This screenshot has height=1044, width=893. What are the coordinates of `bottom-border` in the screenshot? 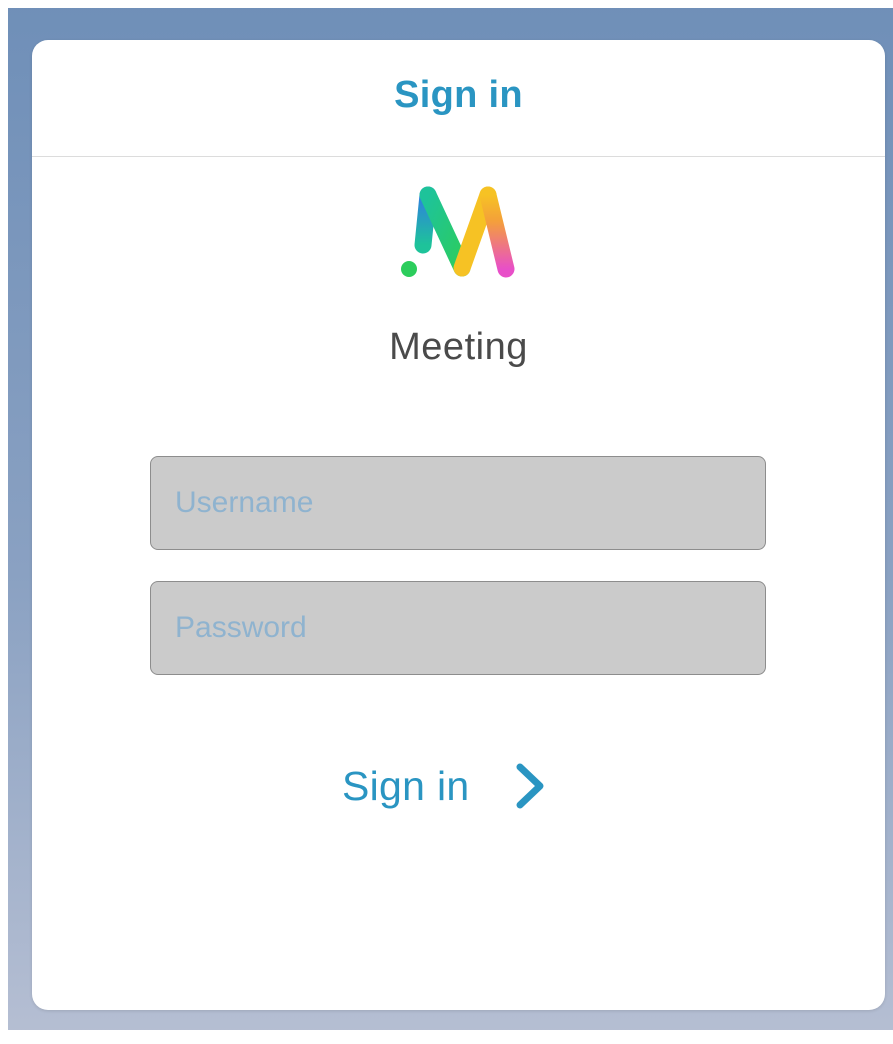 It's located at (446, 1037).